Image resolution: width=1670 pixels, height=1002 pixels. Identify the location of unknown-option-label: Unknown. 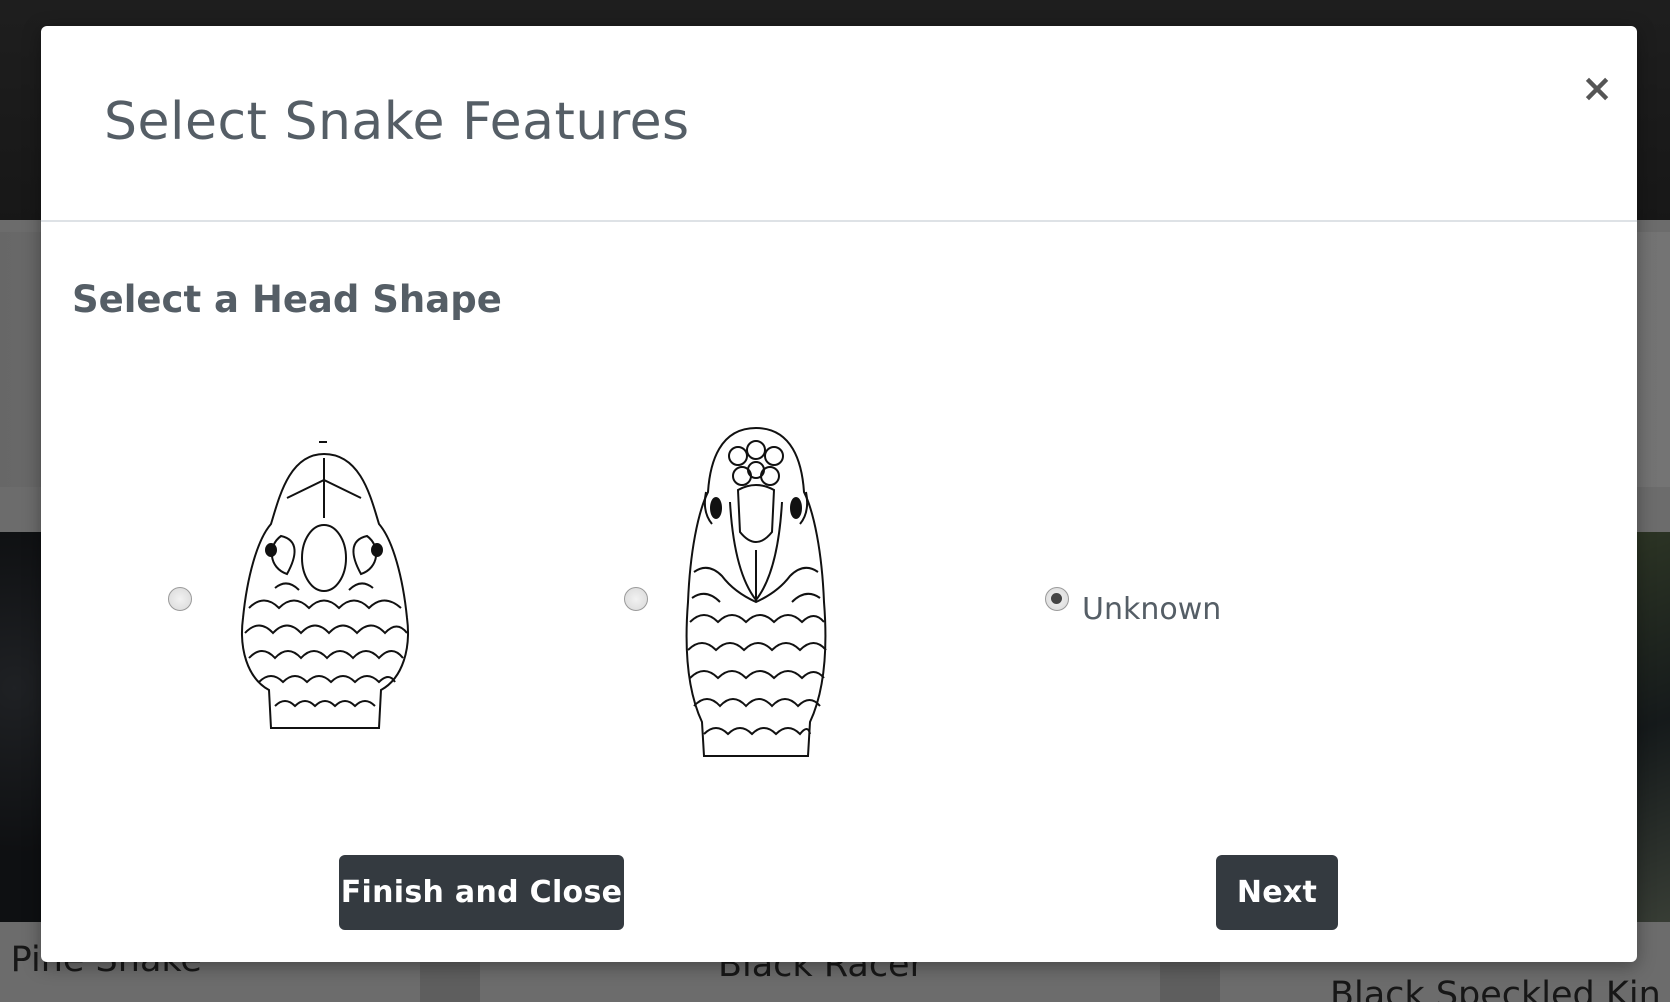
(1151, 609).